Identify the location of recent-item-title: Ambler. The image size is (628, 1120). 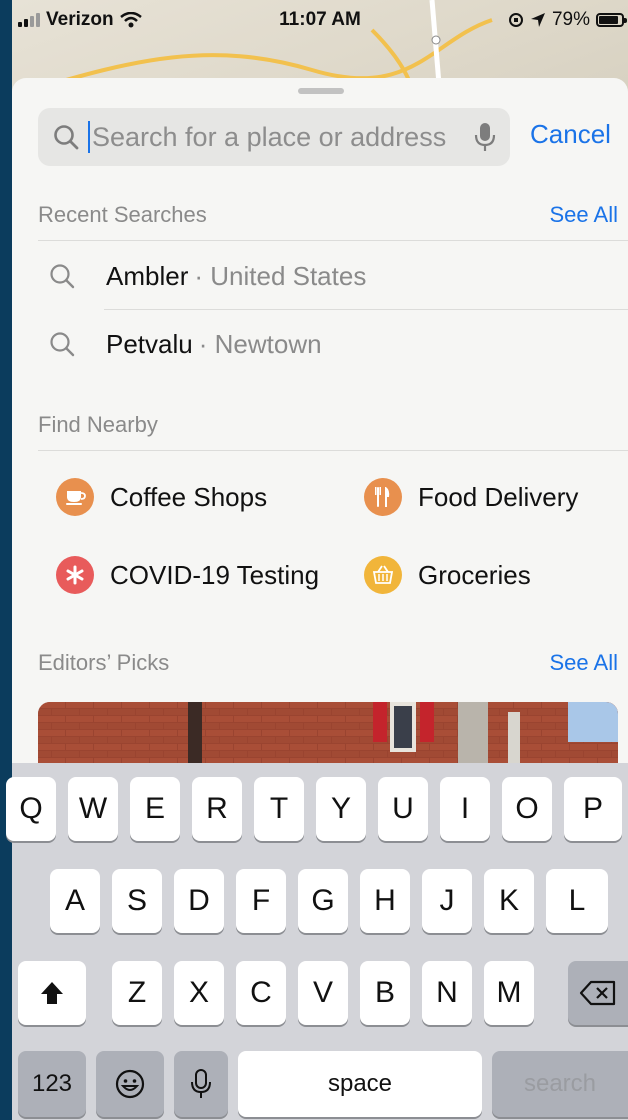
(147, 275).